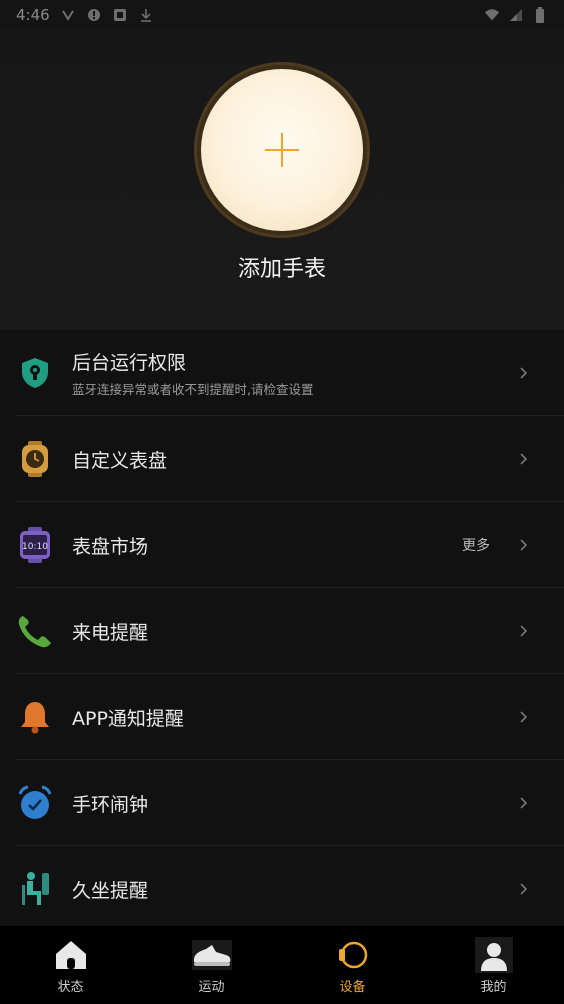 This screenshot has height=1004, width=564. Describe the element at coordinates (35, 373) in the screenshot. I see `shield-lock-icon` at that location.